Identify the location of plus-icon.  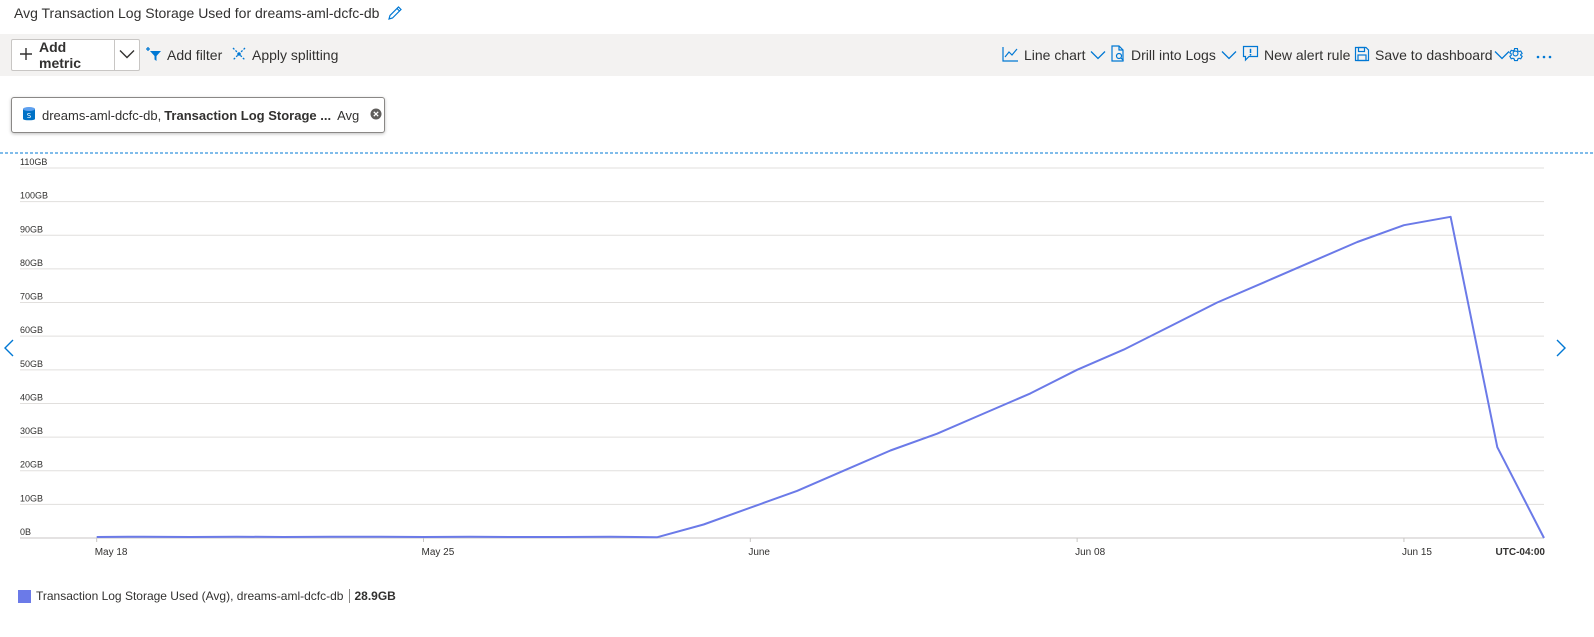
(26, 55).